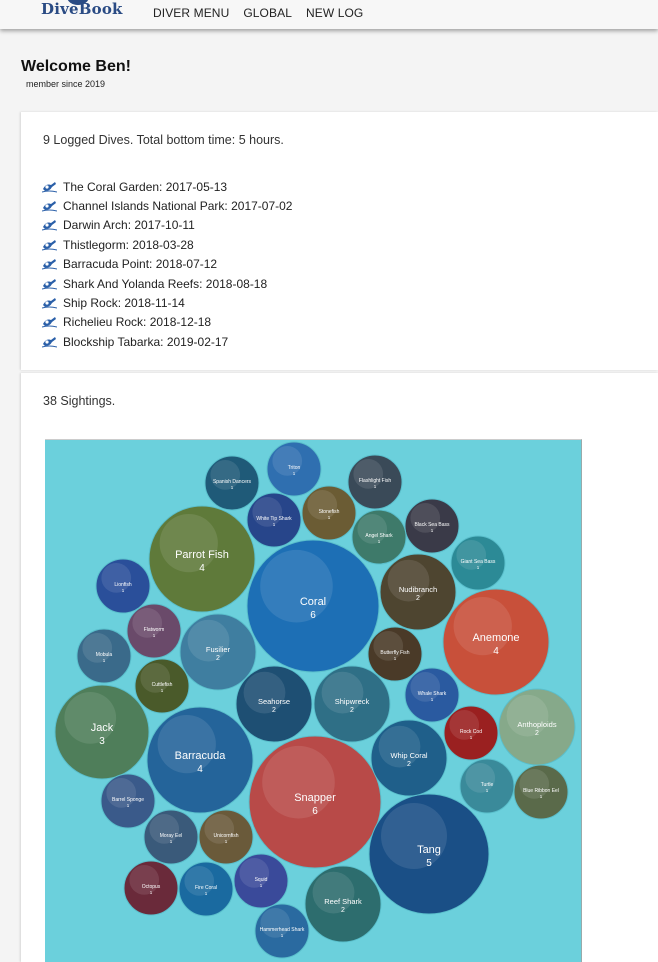  I want to click on bubble-hammerhead-shark: Hammerhead Shark1, so click(282, 931).